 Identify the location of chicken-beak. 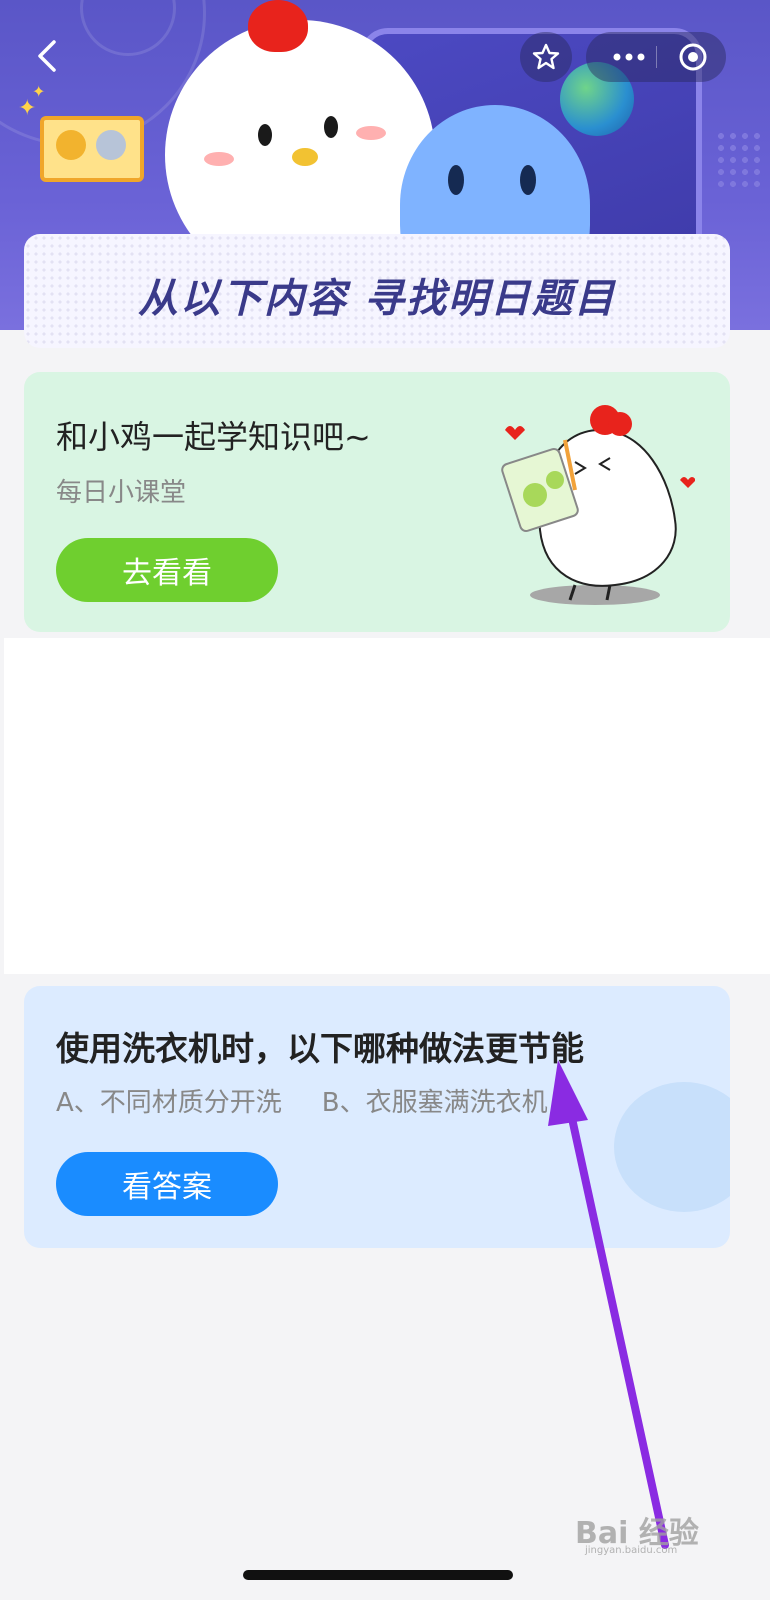
(305, 157).